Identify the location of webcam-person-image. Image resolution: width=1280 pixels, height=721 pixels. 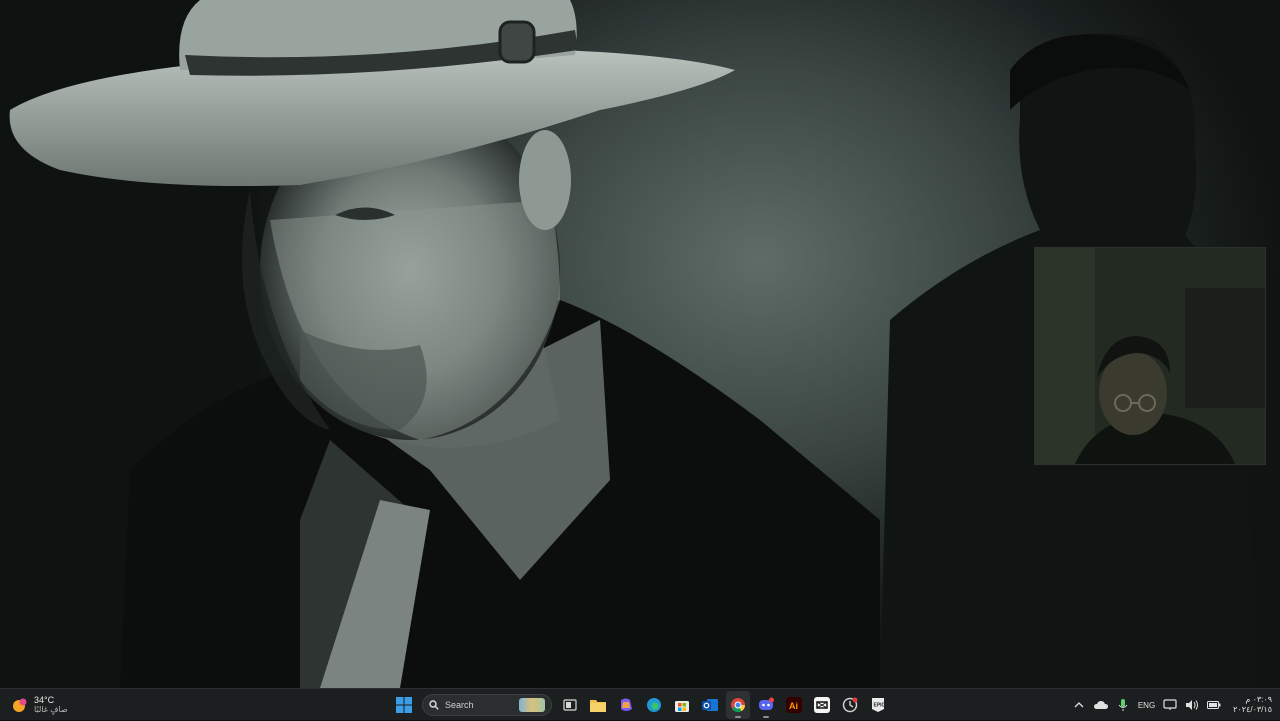
(1150, 356).